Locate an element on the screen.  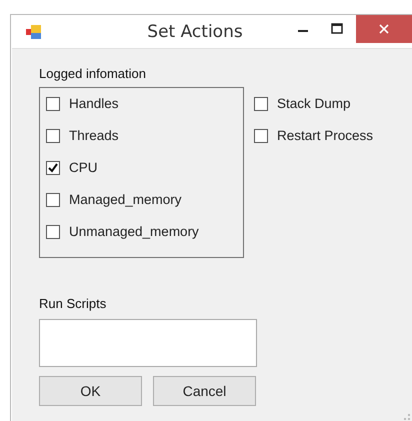
close-icon is located at coordinates (384, 29).